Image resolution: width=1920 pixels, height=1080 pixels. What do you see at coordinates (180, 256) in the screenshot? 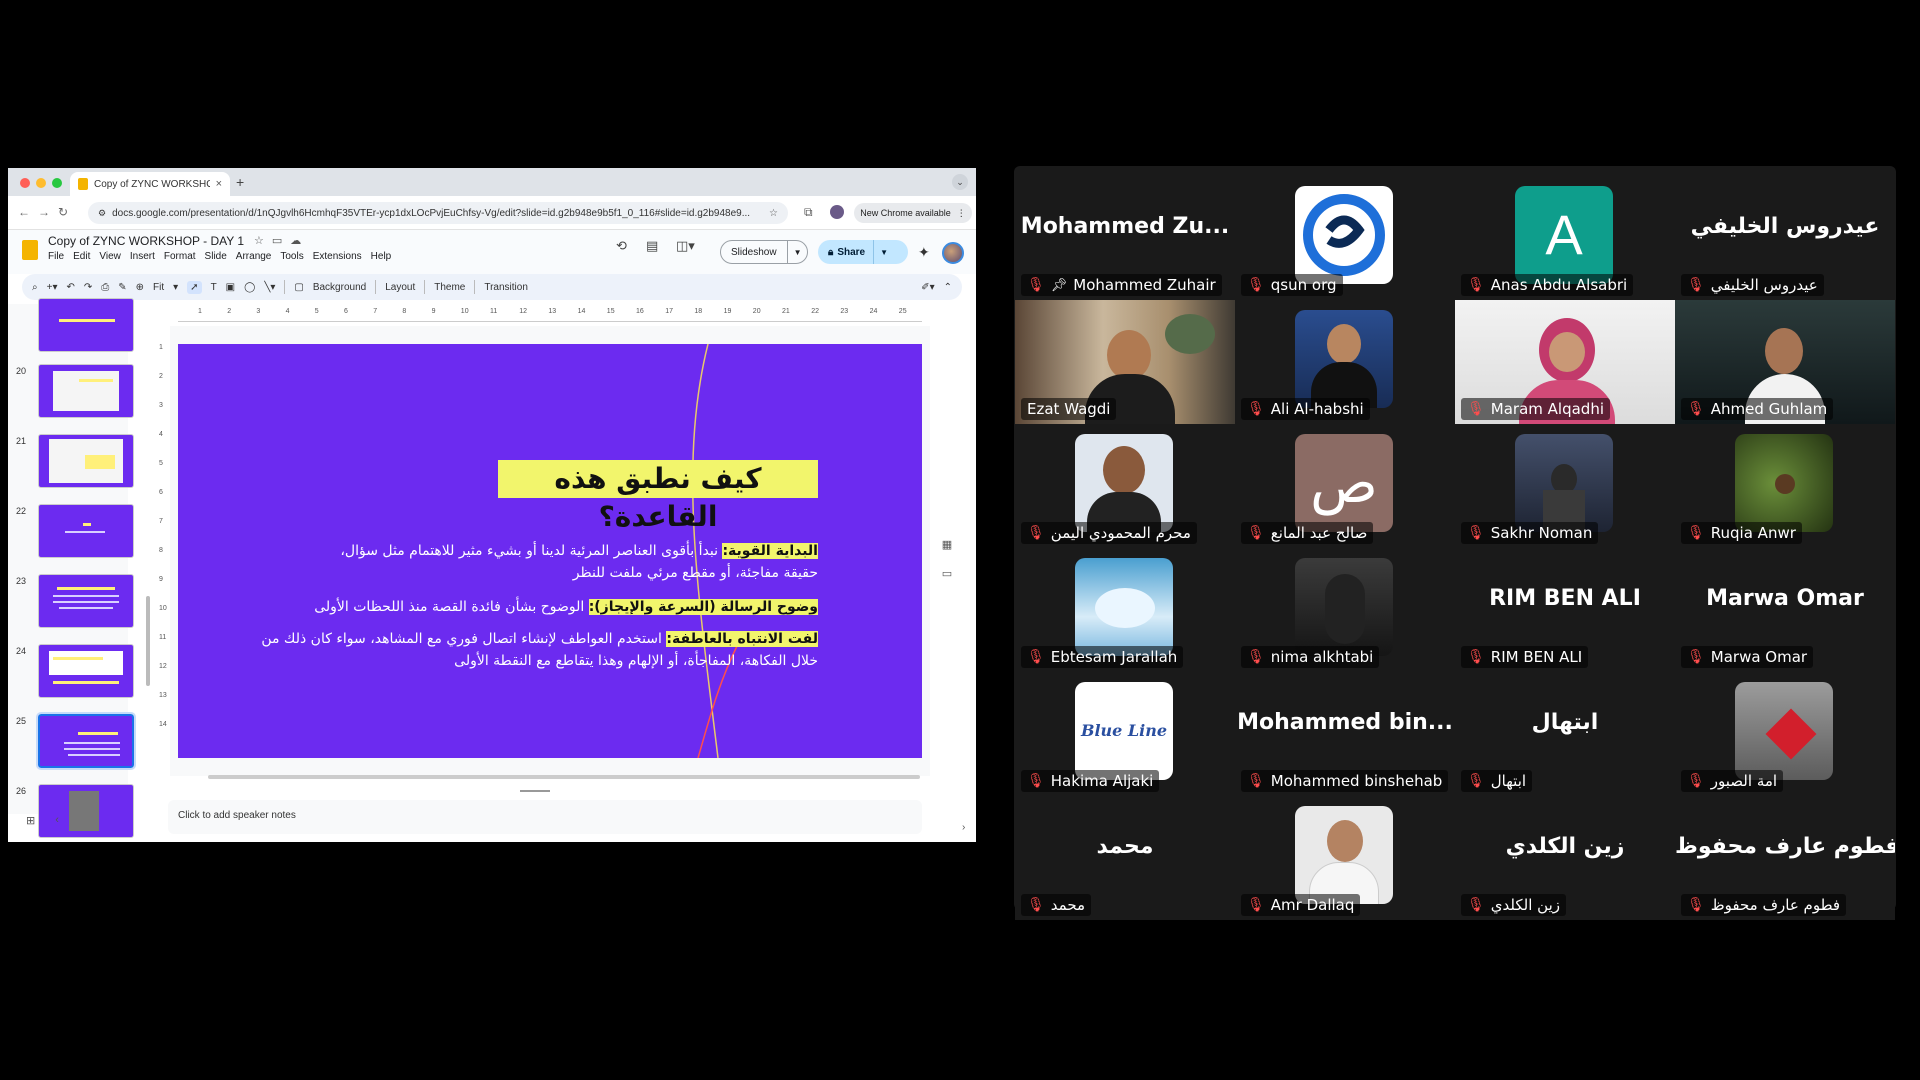
I see `menu-format: Format` at bounding box center [180, 256].